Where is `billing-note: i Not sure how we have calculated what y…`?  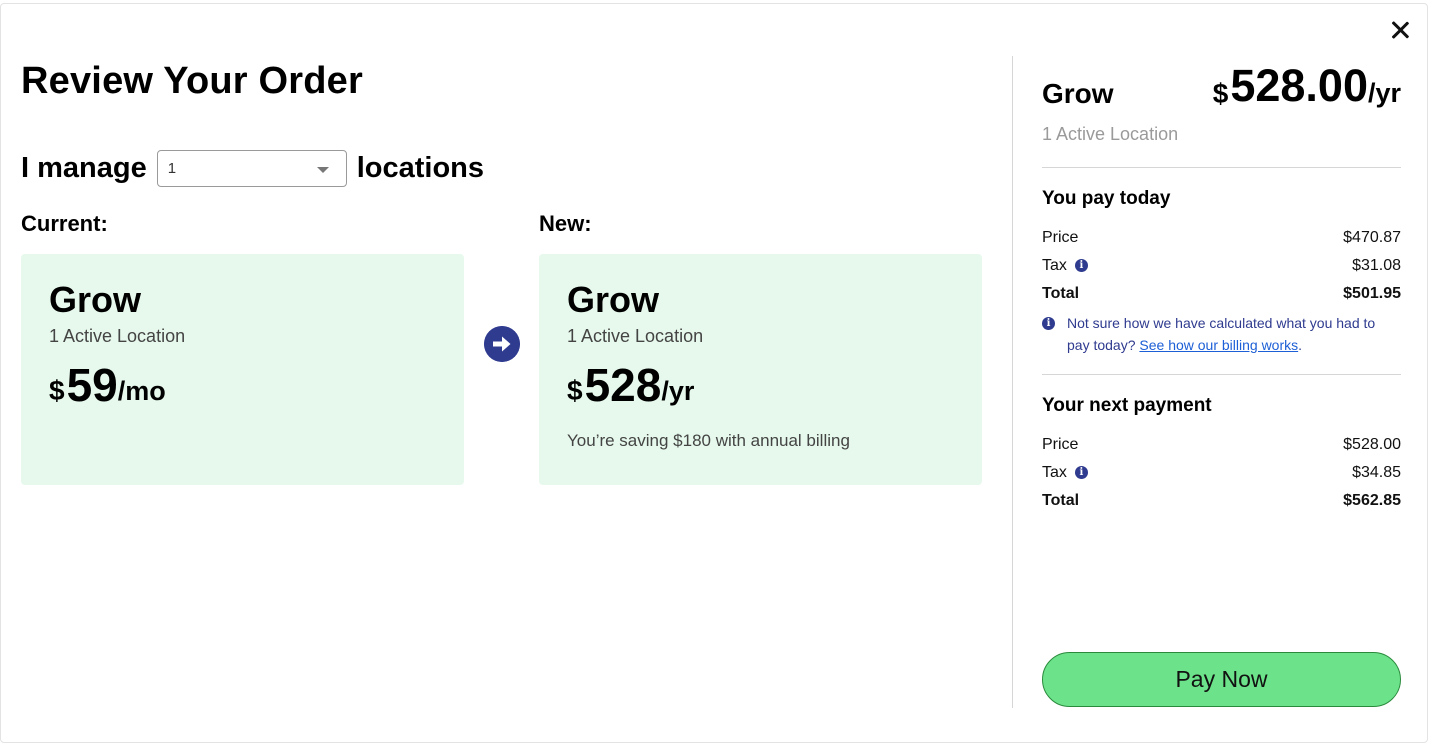
billing-note: i Not sure how we have calculated what y… is located at coordinates (1221, 334).